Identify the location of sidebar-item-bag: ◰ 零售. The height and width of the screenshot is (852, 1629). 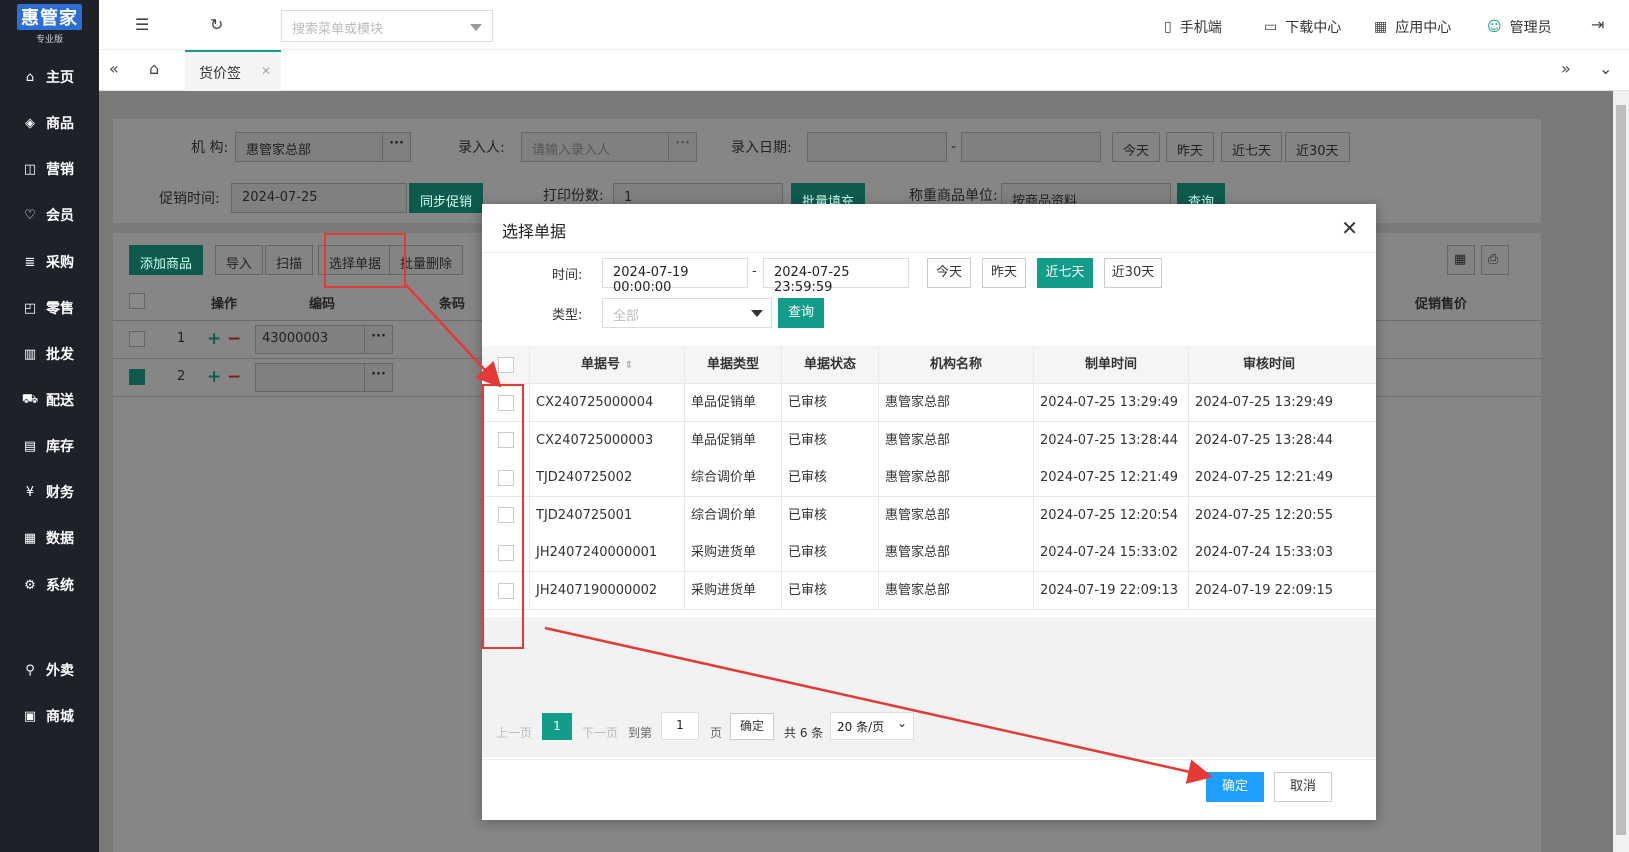
(49, 308).